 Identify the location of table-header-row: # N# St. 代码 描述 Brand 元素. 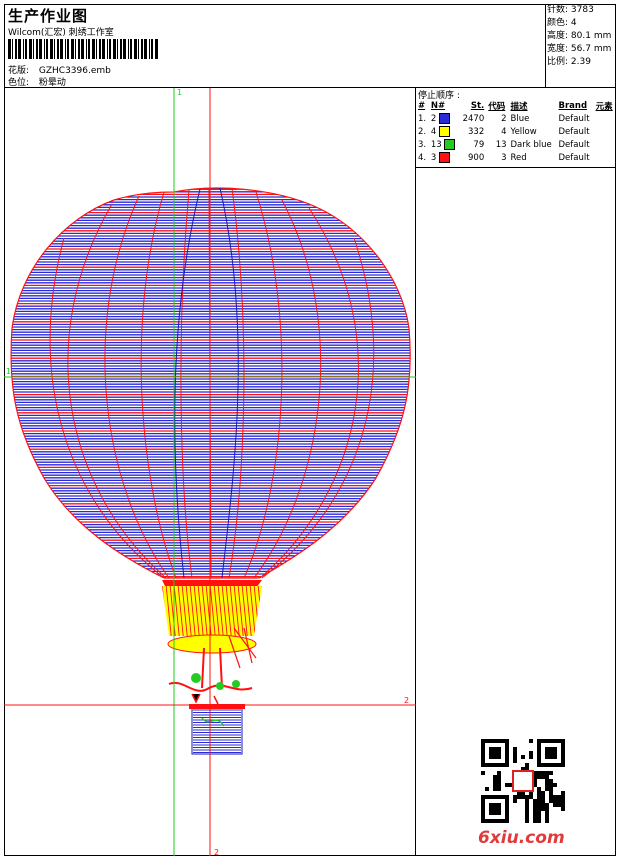
(516, 106).